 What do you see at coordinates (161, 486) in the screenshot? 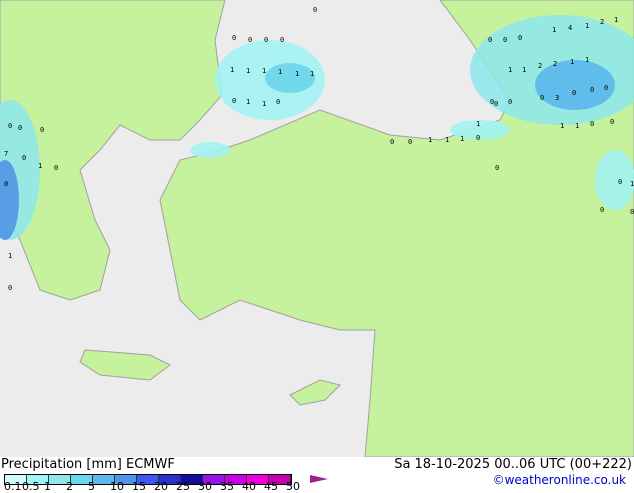
I see `legend-label: 20` at bounding box center [161, 486].